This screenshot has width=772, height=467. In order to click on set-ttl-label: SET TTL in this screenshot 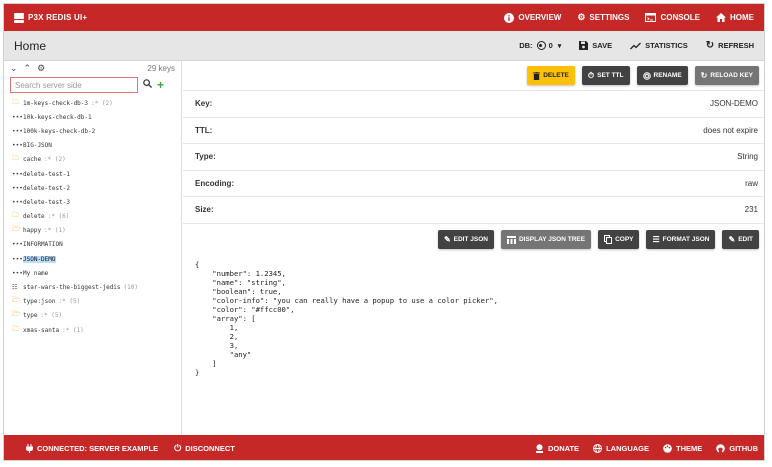, I will do `click(610, 75)`.